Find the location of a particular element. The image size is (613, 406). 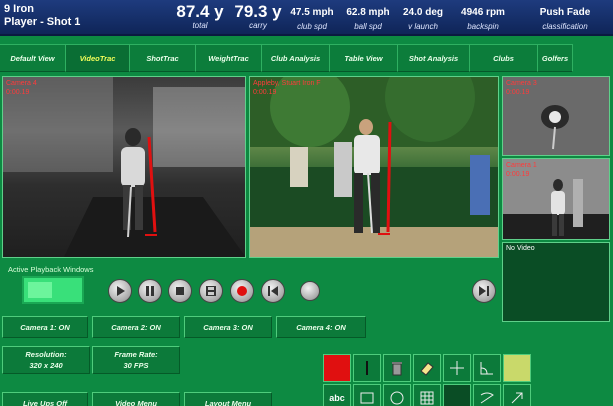

play-icon is located at coordinates (121, 291).